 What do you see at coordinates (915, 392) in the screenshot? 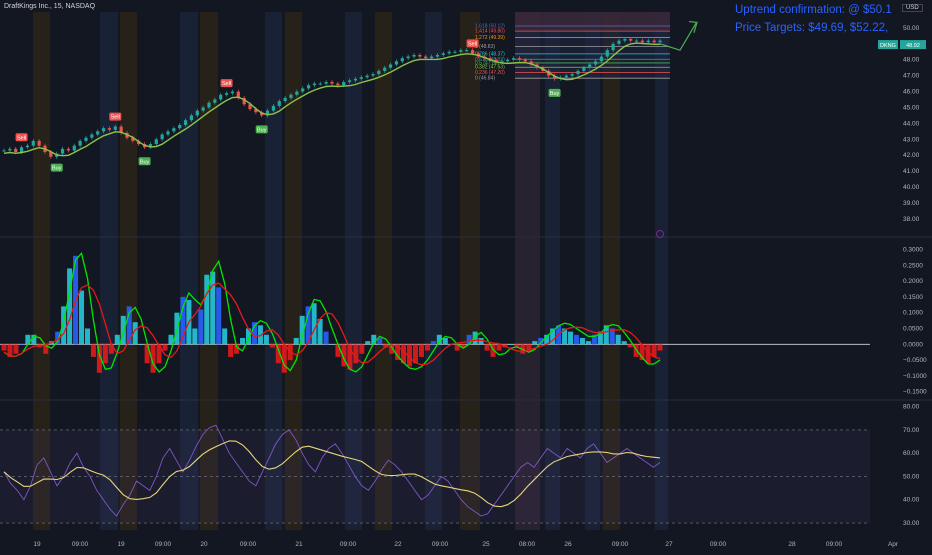
I see `macd-axis-tick-label: −0.1500` at bounding box center [915, 392].